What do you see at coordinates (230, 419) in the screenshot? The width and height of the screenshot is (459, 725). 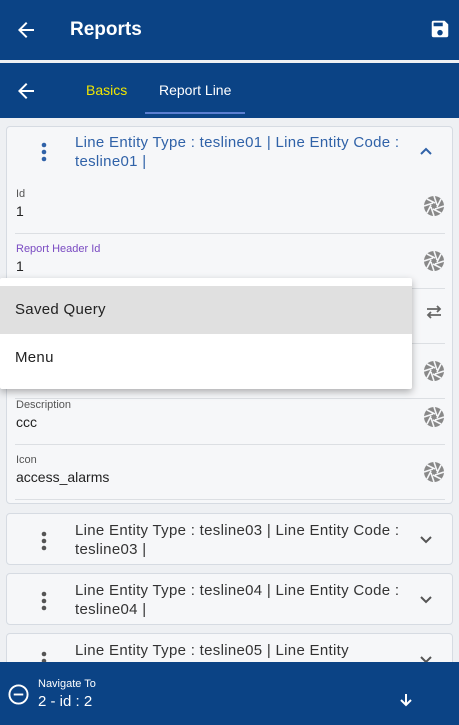 I see `description-field: Description ccc` at bounding box center [230, 419].